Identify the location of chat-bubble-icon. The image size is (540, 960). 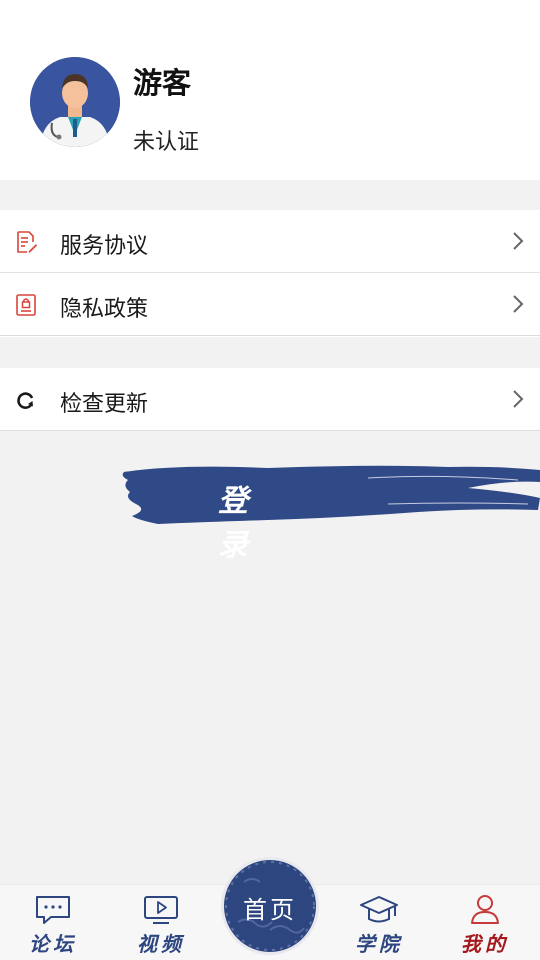
(53, 910).